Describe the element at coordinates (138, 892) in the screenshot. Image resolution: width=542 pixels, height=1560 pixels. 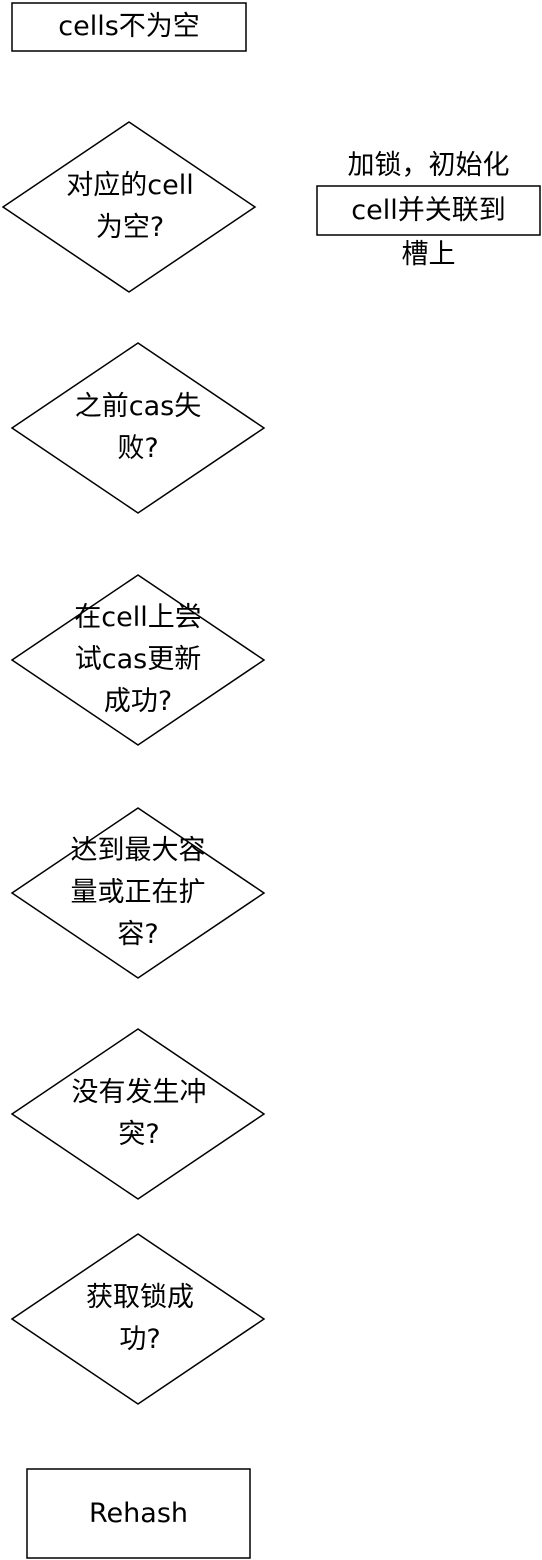
I see `capacity-question: 达到最大容量或正在扩容?` at that location.